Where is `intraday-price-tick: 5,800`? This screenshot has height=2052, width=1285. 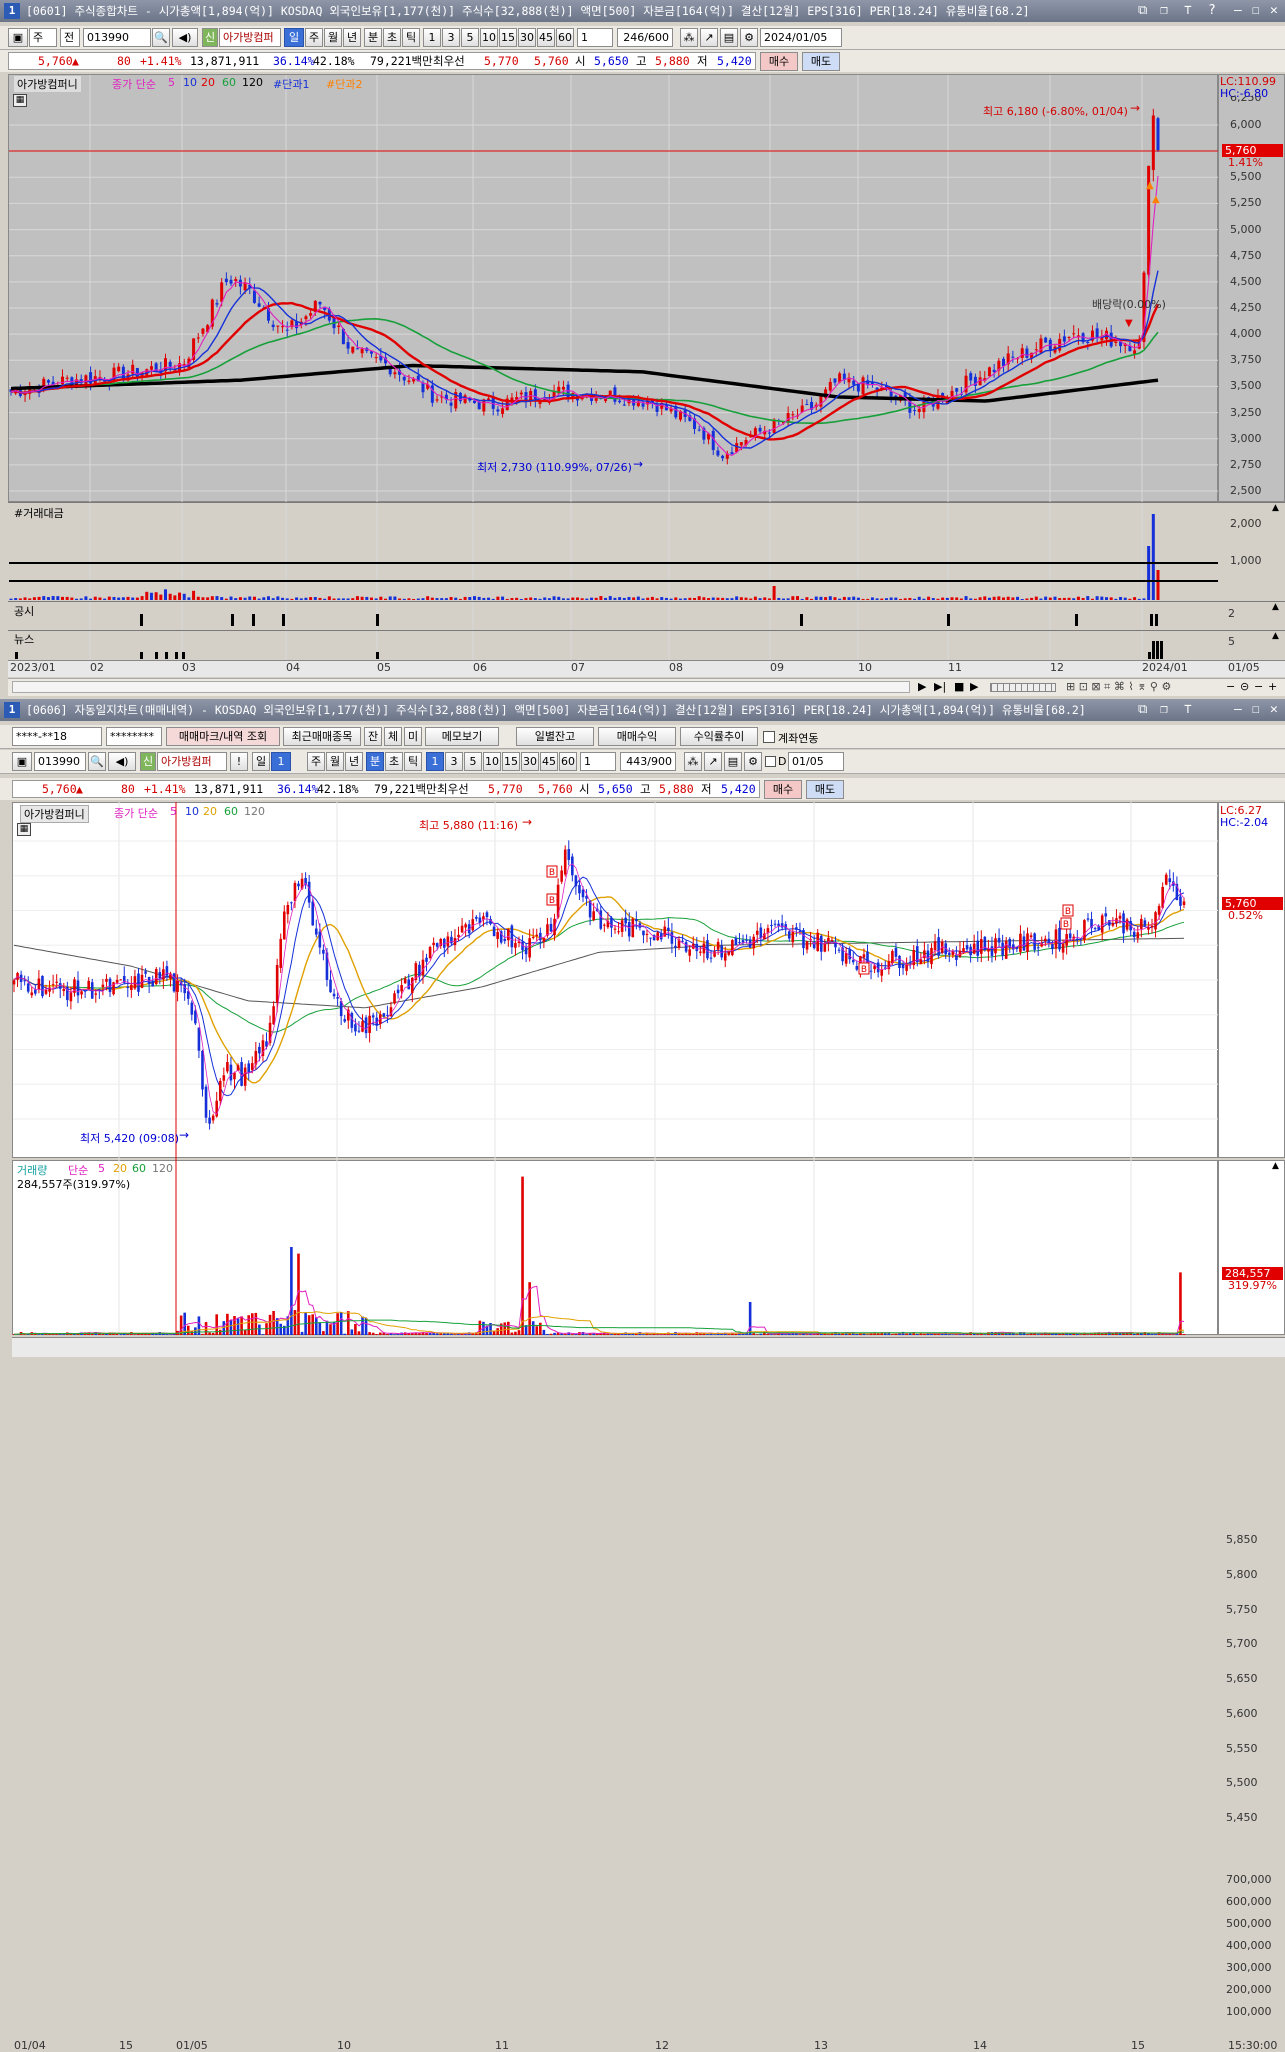
intraday-price-tick: 5,800 is located at coordinates (1242, 1574).